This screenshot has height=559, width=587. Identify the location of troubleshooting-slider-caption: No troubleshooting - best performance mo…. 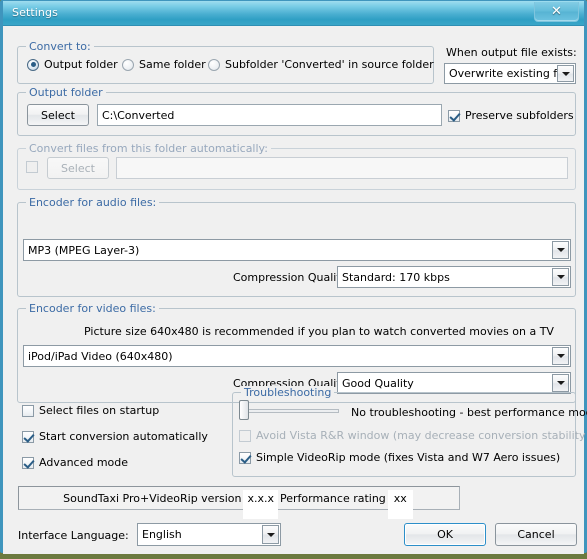
(469, 412).